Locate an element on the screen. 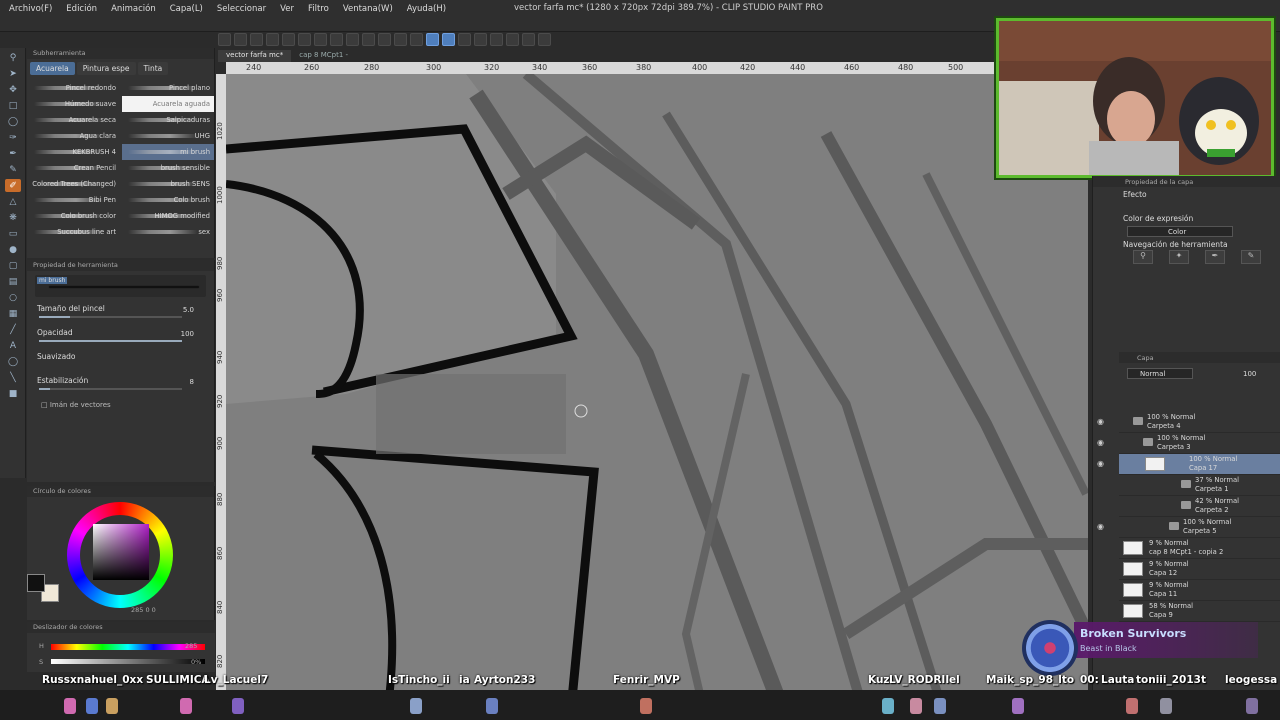 This screenshot has width=1280, height=720. stabilization-property: Estabilización 8 is located at coordinates (120, 385).